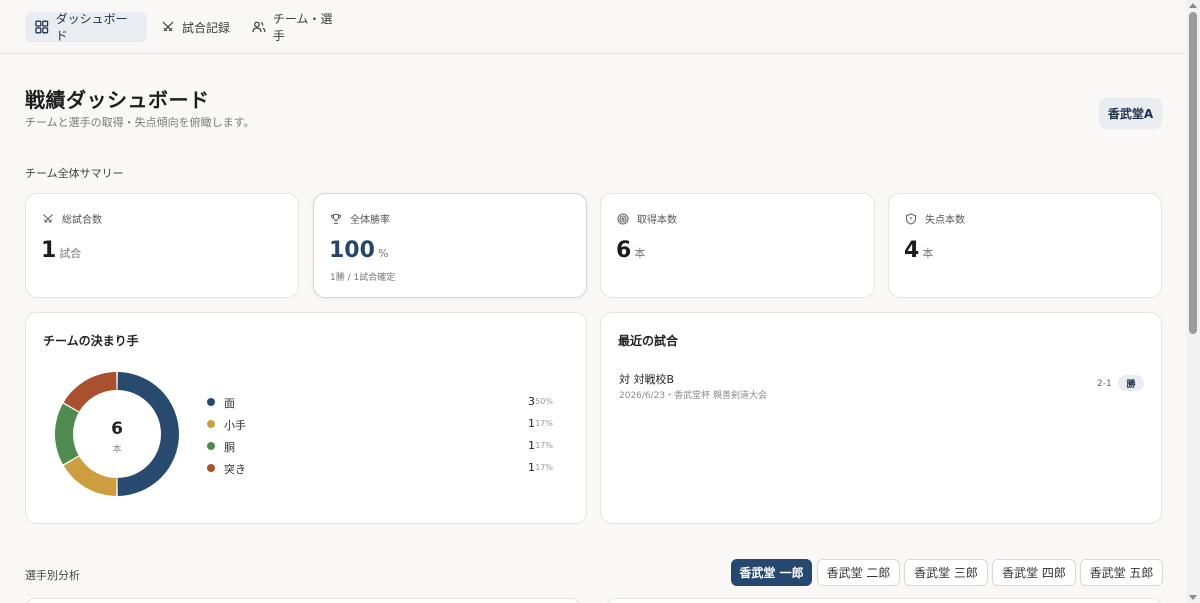  Describe the element at coordinates (235, 425) in the screenshot. I see `legend-label: 小手` at that location.